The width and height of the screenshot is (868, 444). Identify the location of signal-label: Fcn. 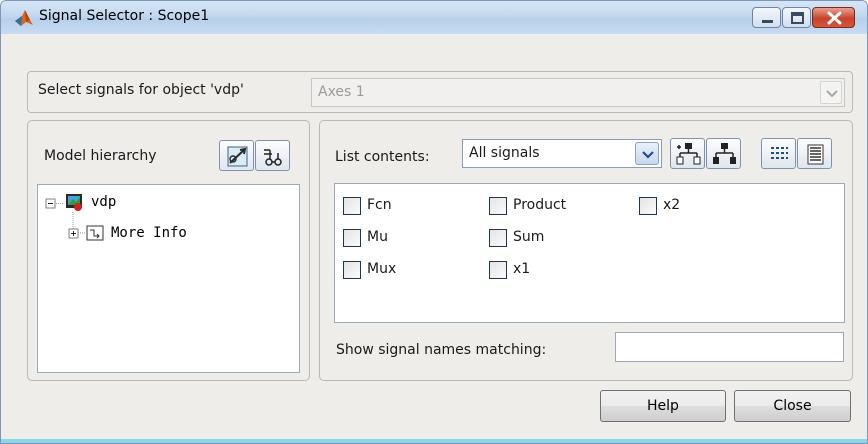
(379, 205).